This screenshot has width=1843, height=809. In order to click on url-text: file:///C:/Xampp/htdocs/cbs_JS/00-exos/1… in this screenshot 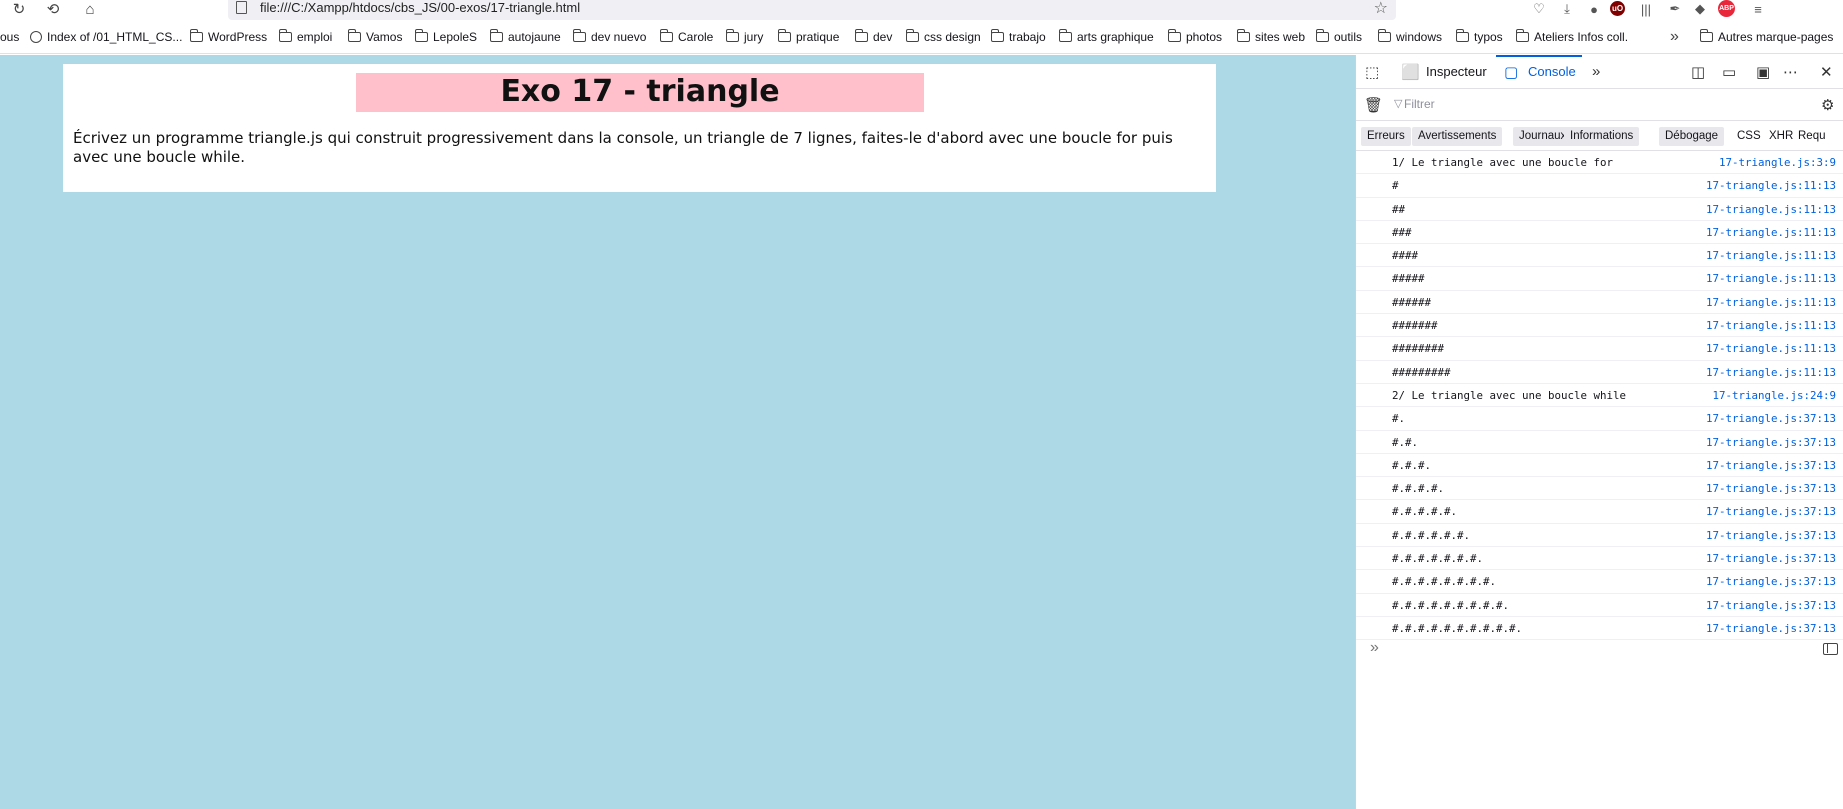, I will do `click(420, 7)`.